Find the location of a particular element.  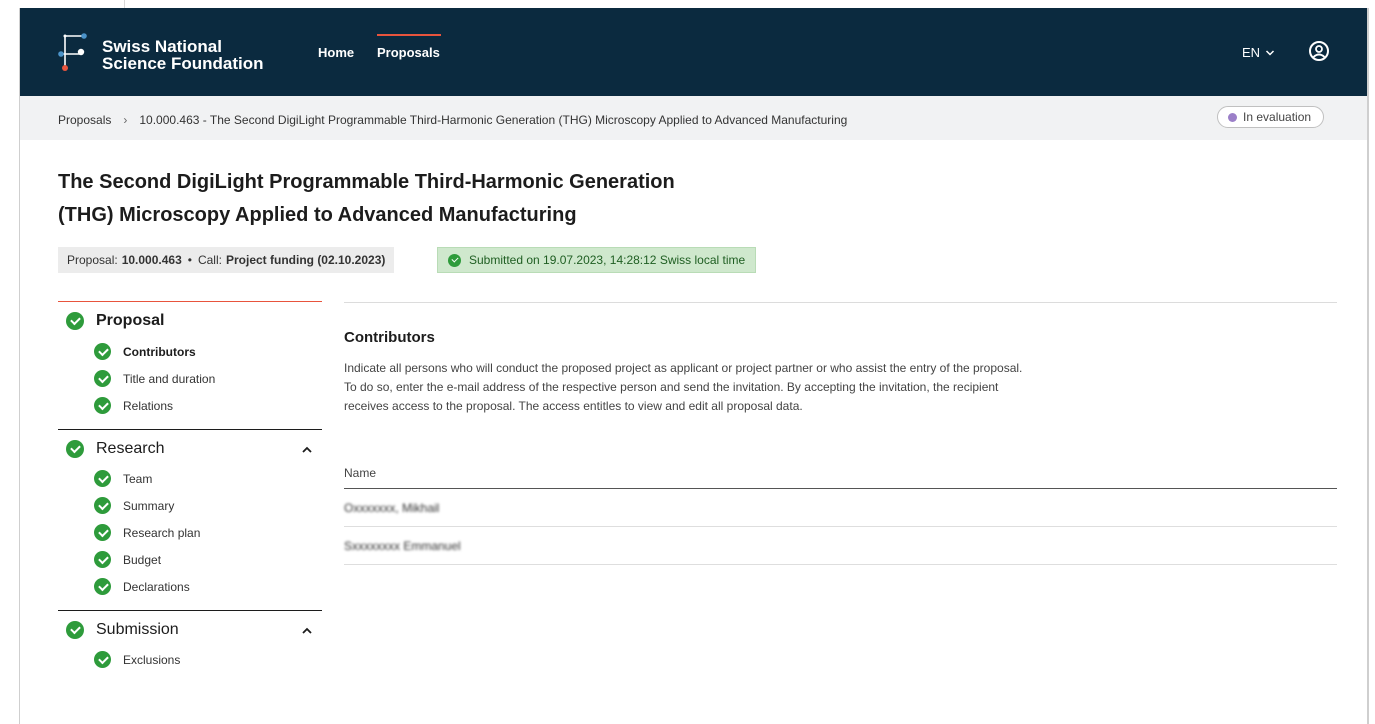

sidebar-item-label: Budget is located at coordinates (142, 559).